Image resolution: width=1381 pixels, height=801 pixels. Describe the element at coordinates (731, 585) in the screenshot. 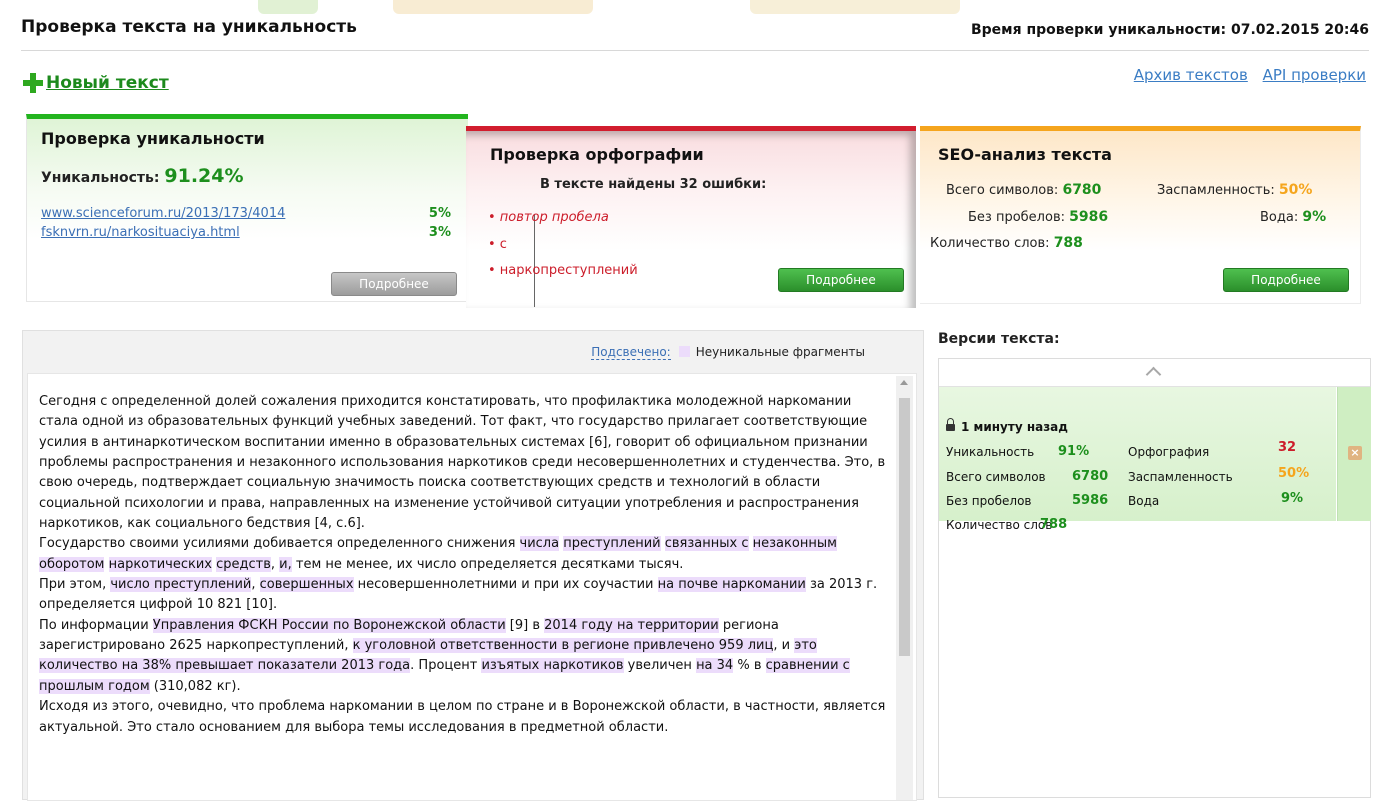

I see `non-unique-fragment: на почве наркомании` at that location.